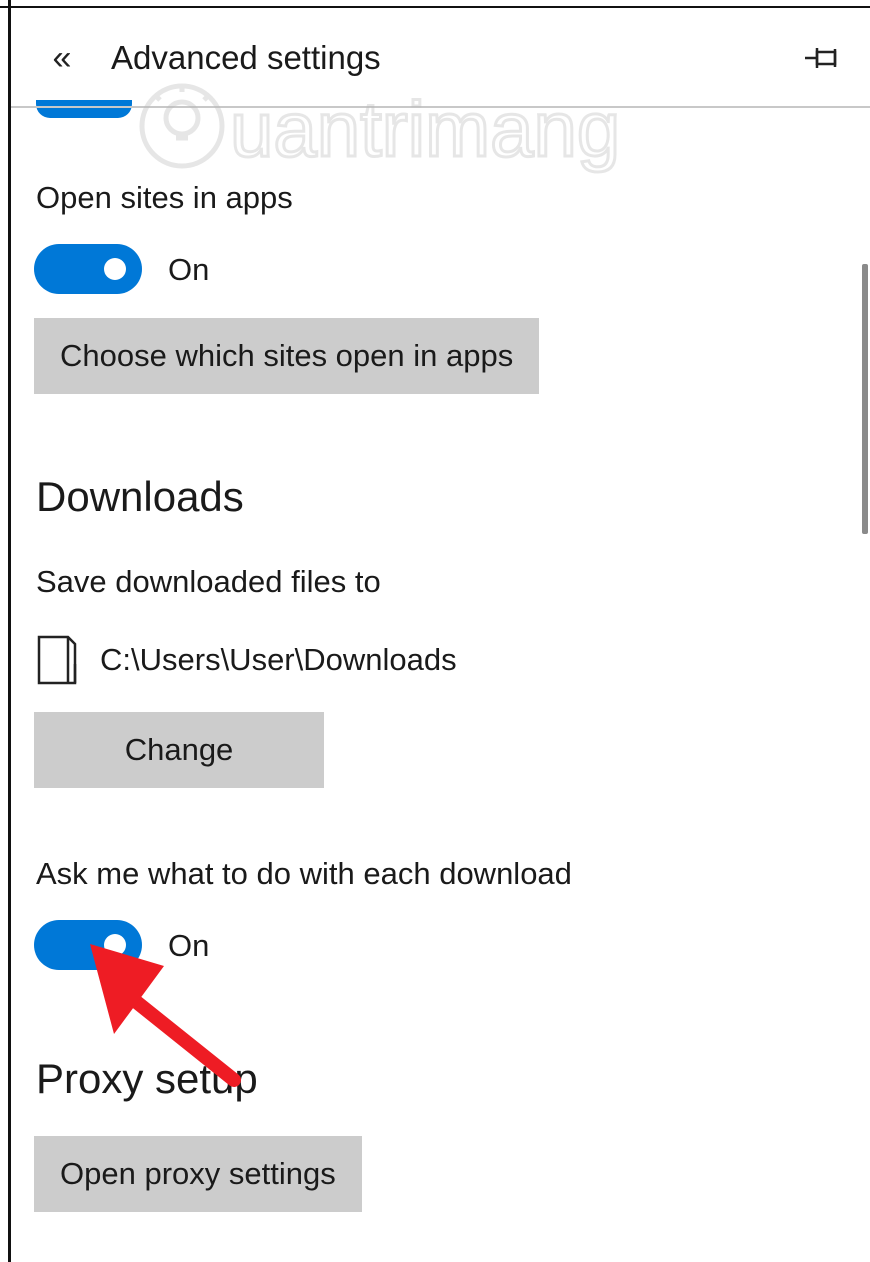 This screenshot has width=870, height=1262. What do you see at coordinates (164, 197) in the screenshot?
I see `open-sites-label: Open sites in apps` at bounding box center [164, 197].